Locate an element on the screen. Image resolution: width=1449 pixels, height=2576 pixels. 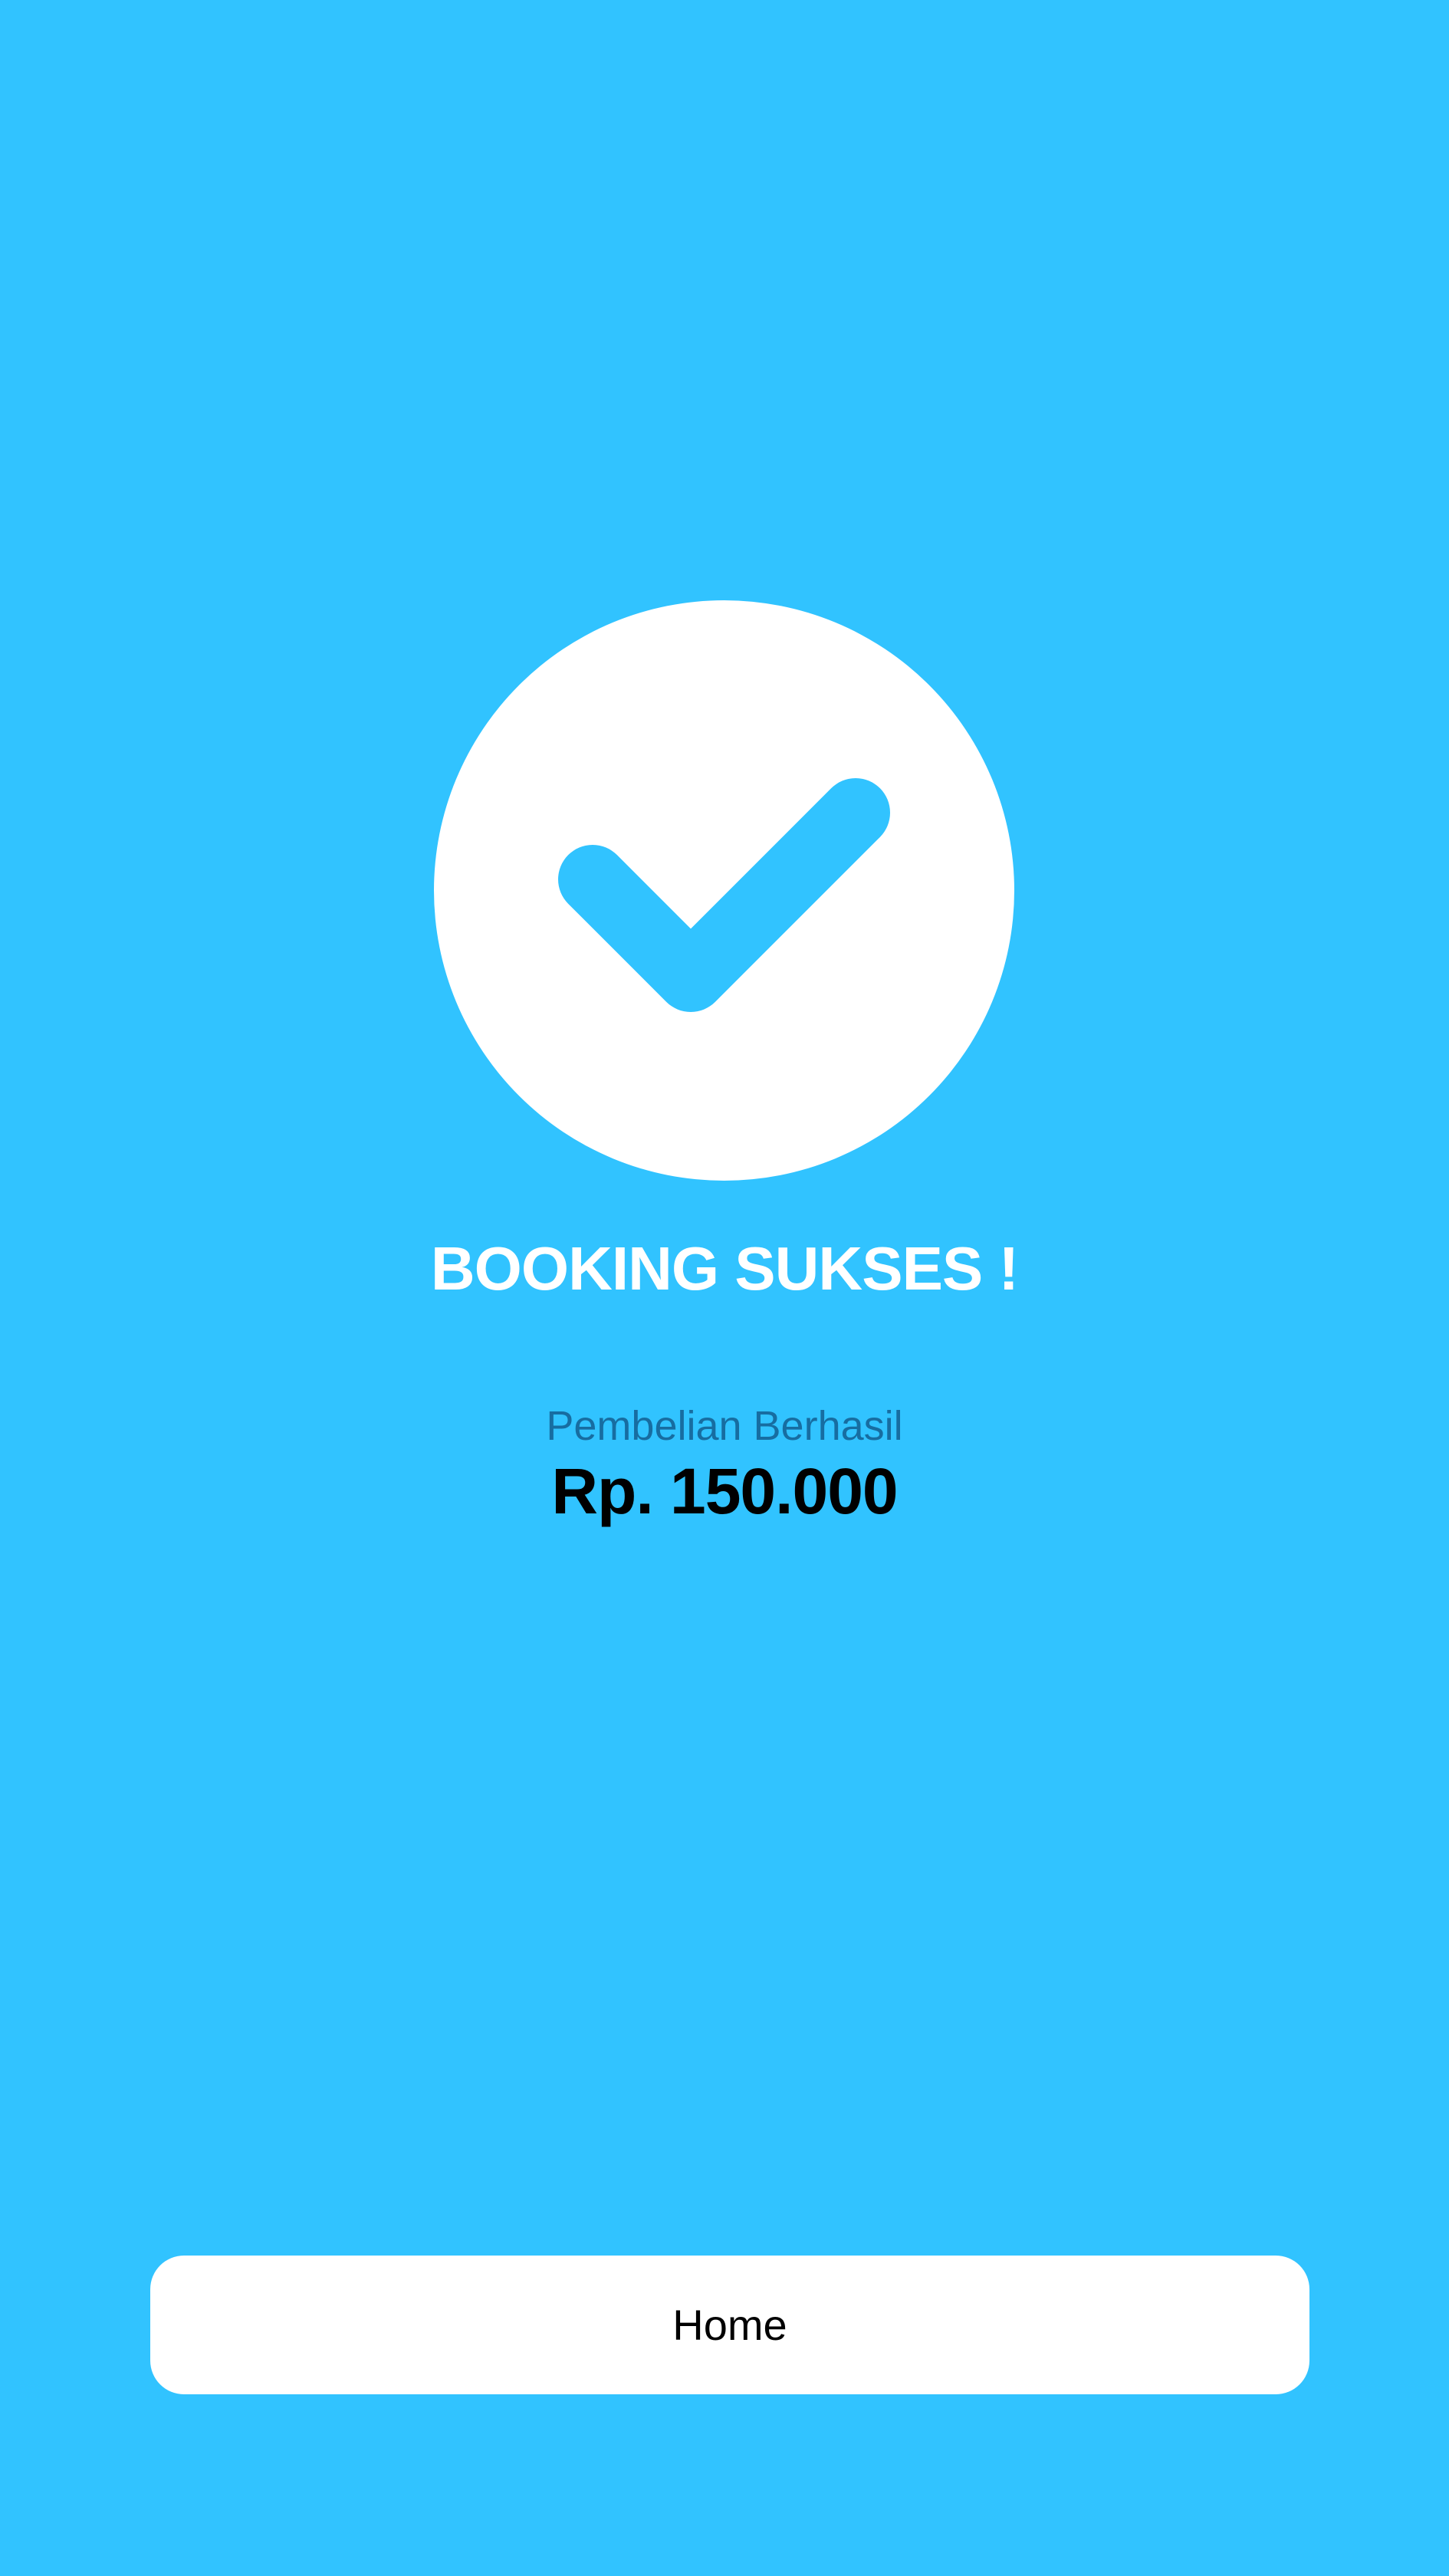
check-circle-icon is located at coordinates (724, 890).